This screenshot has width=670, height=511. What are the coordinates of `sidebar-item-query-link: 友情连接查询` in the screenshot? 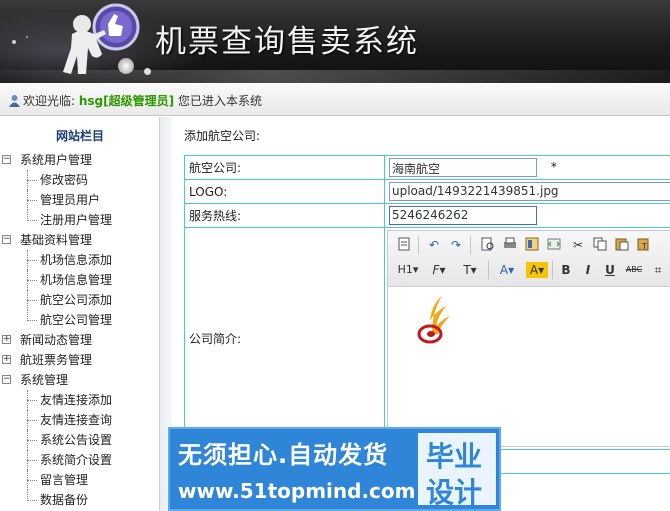 It's located at (80, 420).